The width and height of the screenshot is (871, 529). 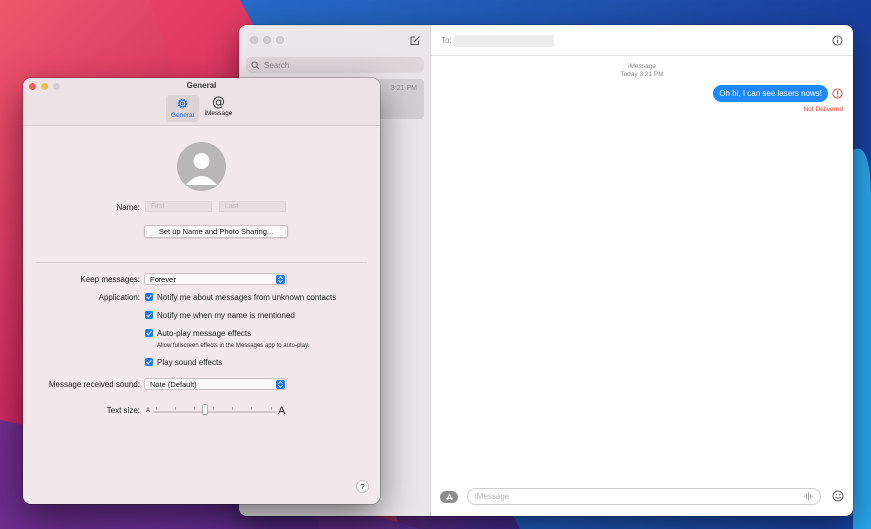 I want to click on service-label: iMessage, so click(x=642, y=66).